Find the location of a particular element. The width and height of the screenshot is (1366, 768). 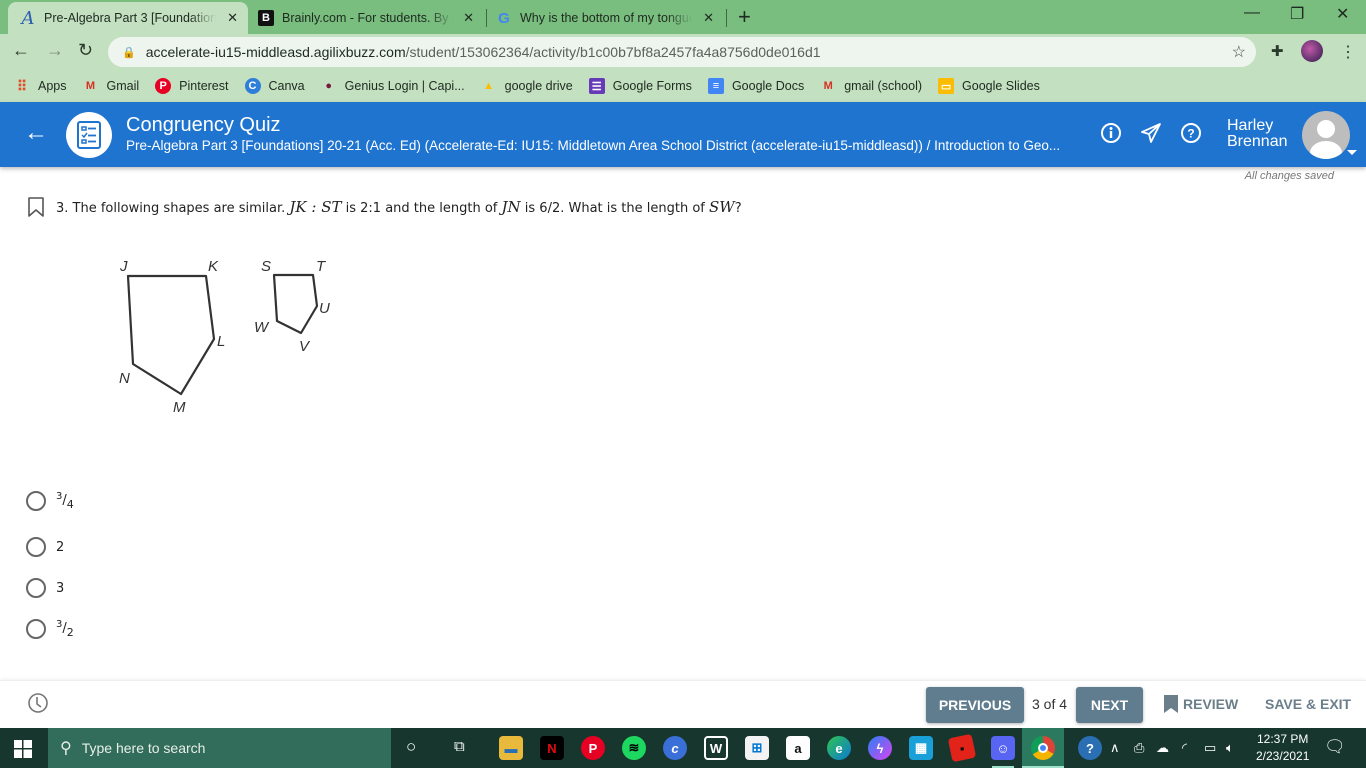

answer-option-3-2: 3/2 is located at coordinates (50, 629).